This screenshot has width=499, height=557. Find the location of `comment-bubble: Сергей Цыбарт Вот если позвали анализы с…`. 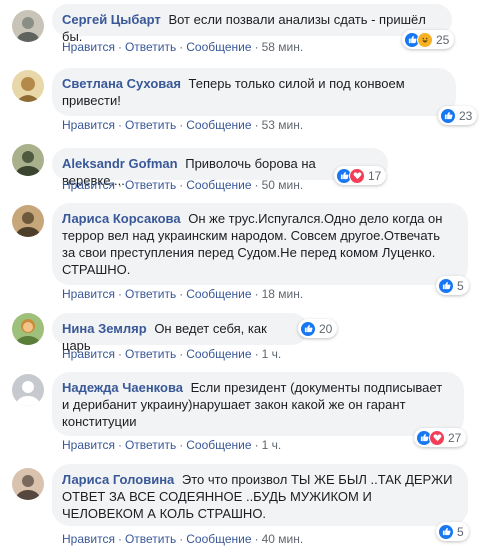

comment-bubble: Сергей Цыбарт Вот если позвали анализы с… is located at coordinates (252, 24).